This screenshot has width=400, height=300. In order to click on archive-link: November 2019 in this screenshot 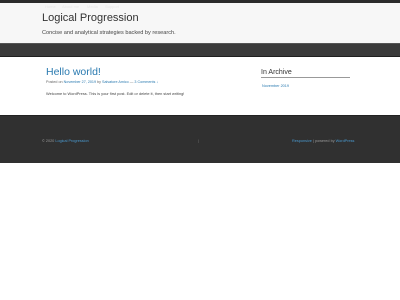, I will do `click(275, 86)`.